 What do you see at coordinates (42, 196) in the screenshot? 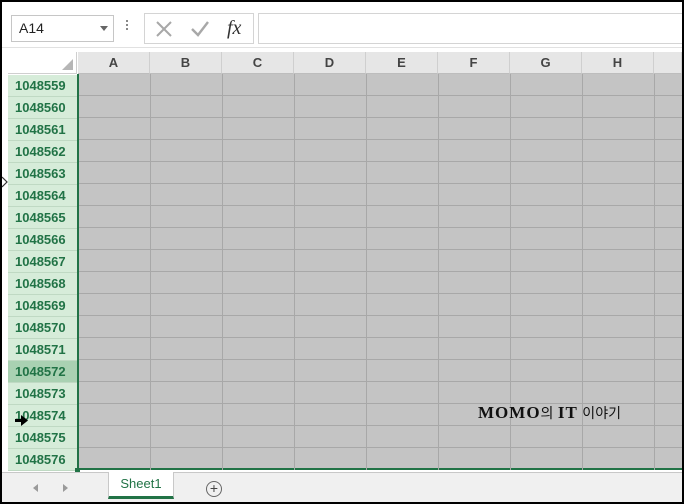
I see `row-header: 1048564` at bounding box center [42, 196].